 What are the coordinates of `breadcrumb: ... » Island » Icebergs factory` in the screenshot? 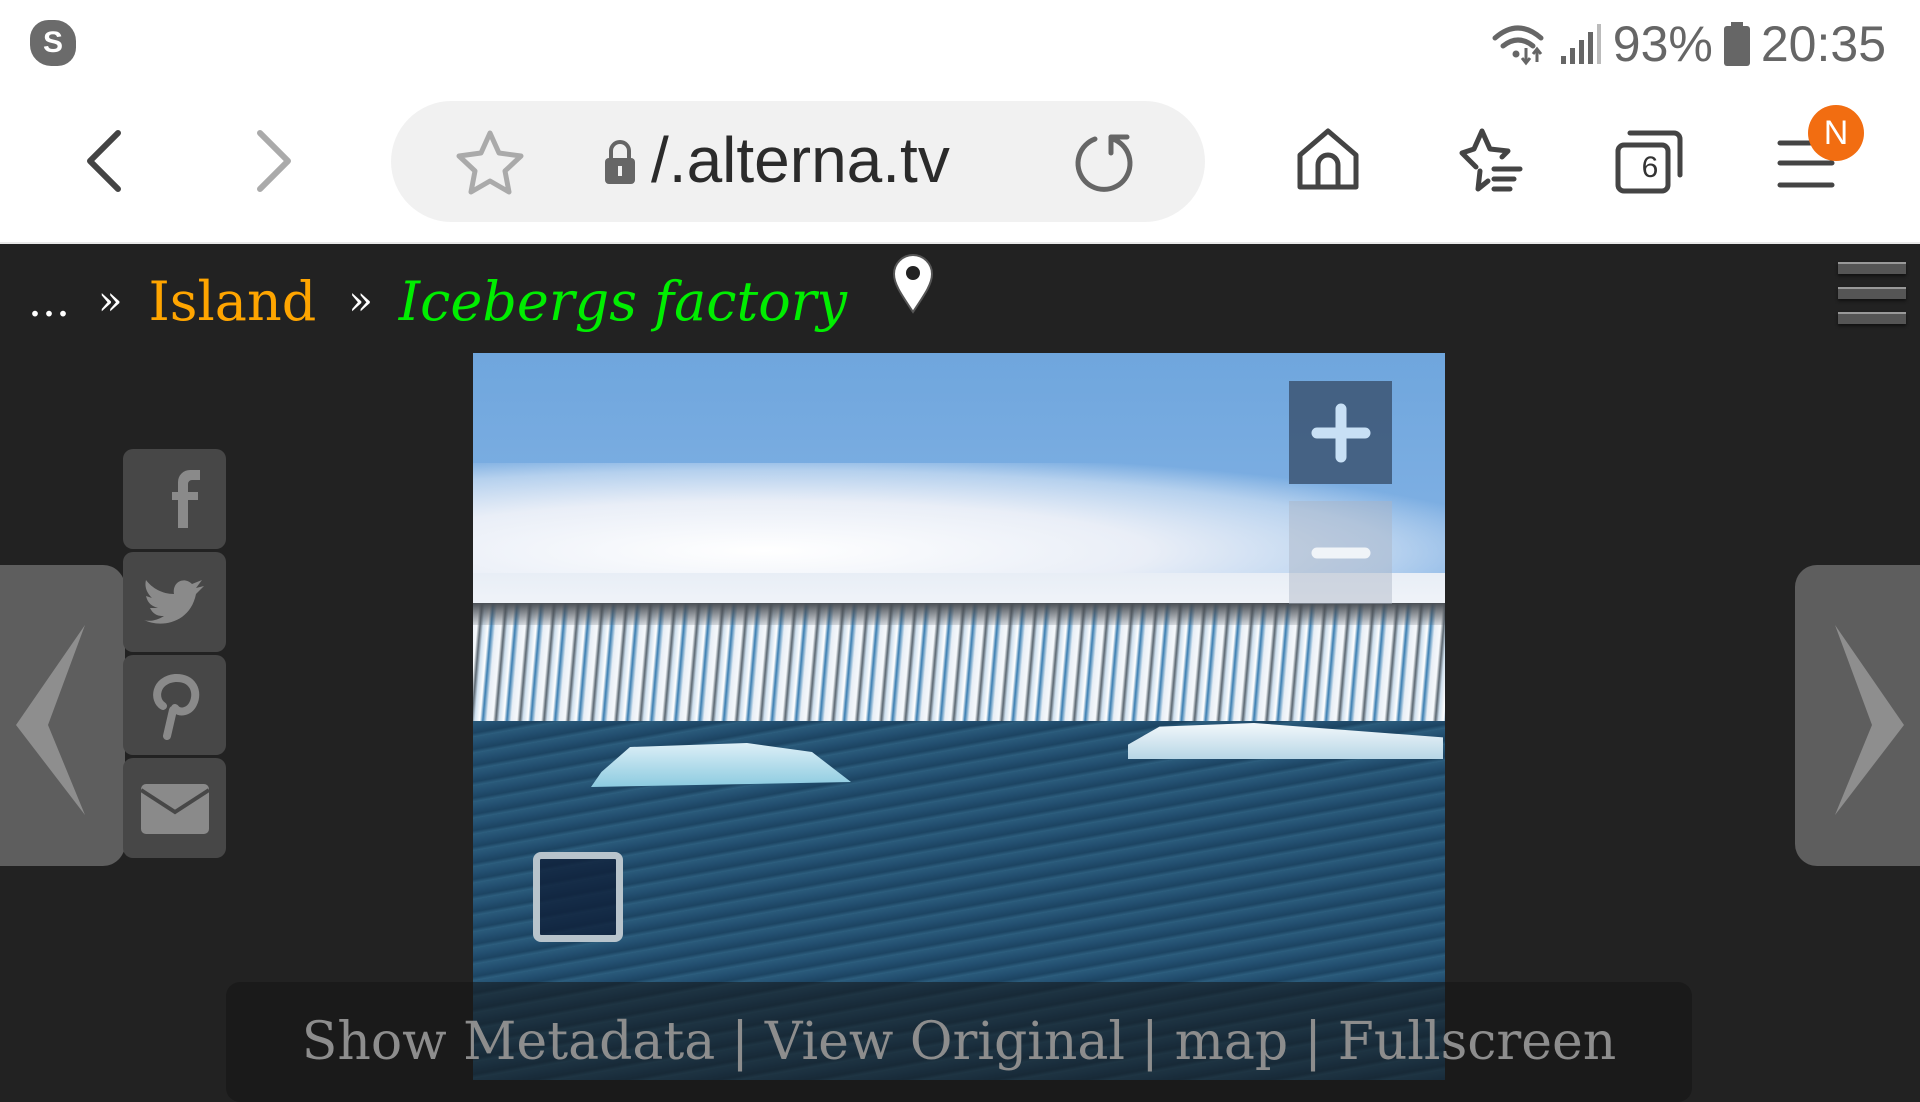 It's located at (481, 300).